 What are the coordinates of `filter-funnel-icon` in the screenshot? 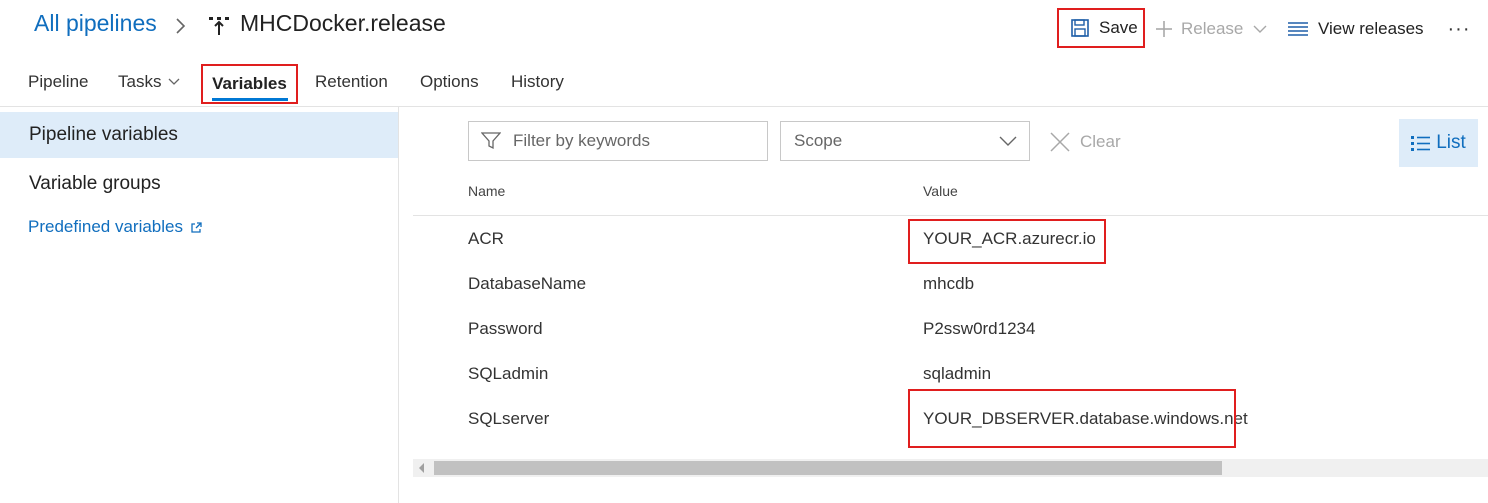 It's located at (491, 141).